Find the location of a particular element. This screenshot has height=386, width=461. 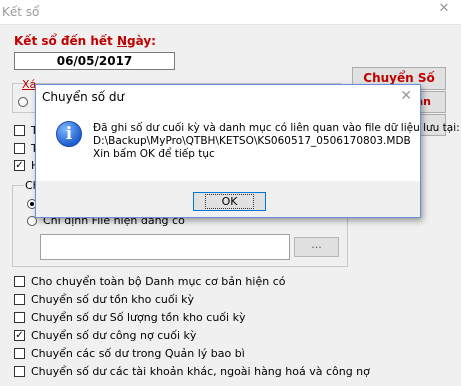

date-label-pre: Kết sổ đến hết is located at coordinates (65, 41).